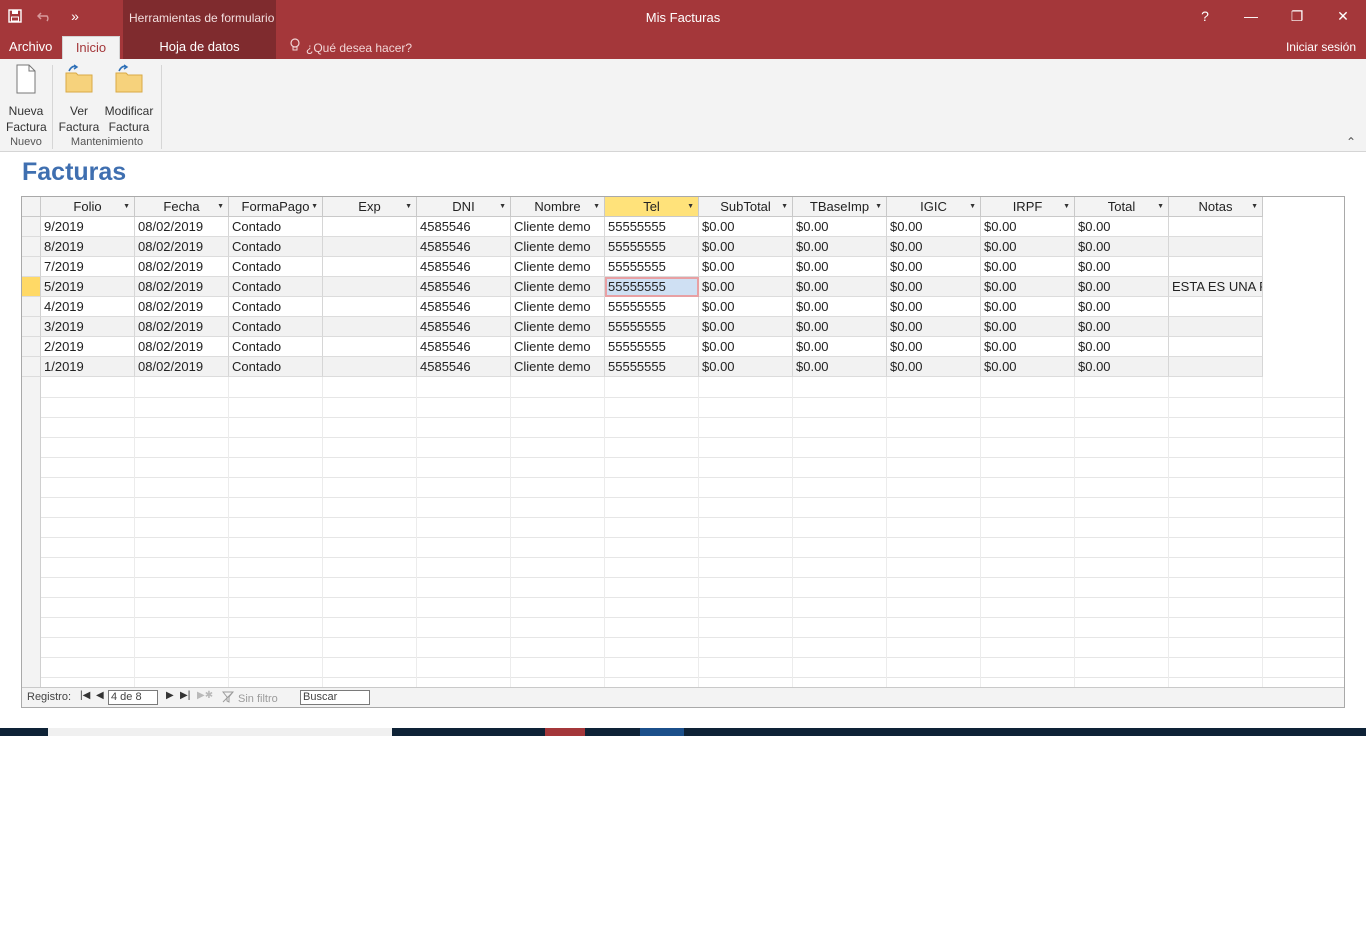  What do you see at coordinates (182, 207) in the screenshot?
I see `column-header-fecha: Fecha ▼` at bounding box center [182, 207].